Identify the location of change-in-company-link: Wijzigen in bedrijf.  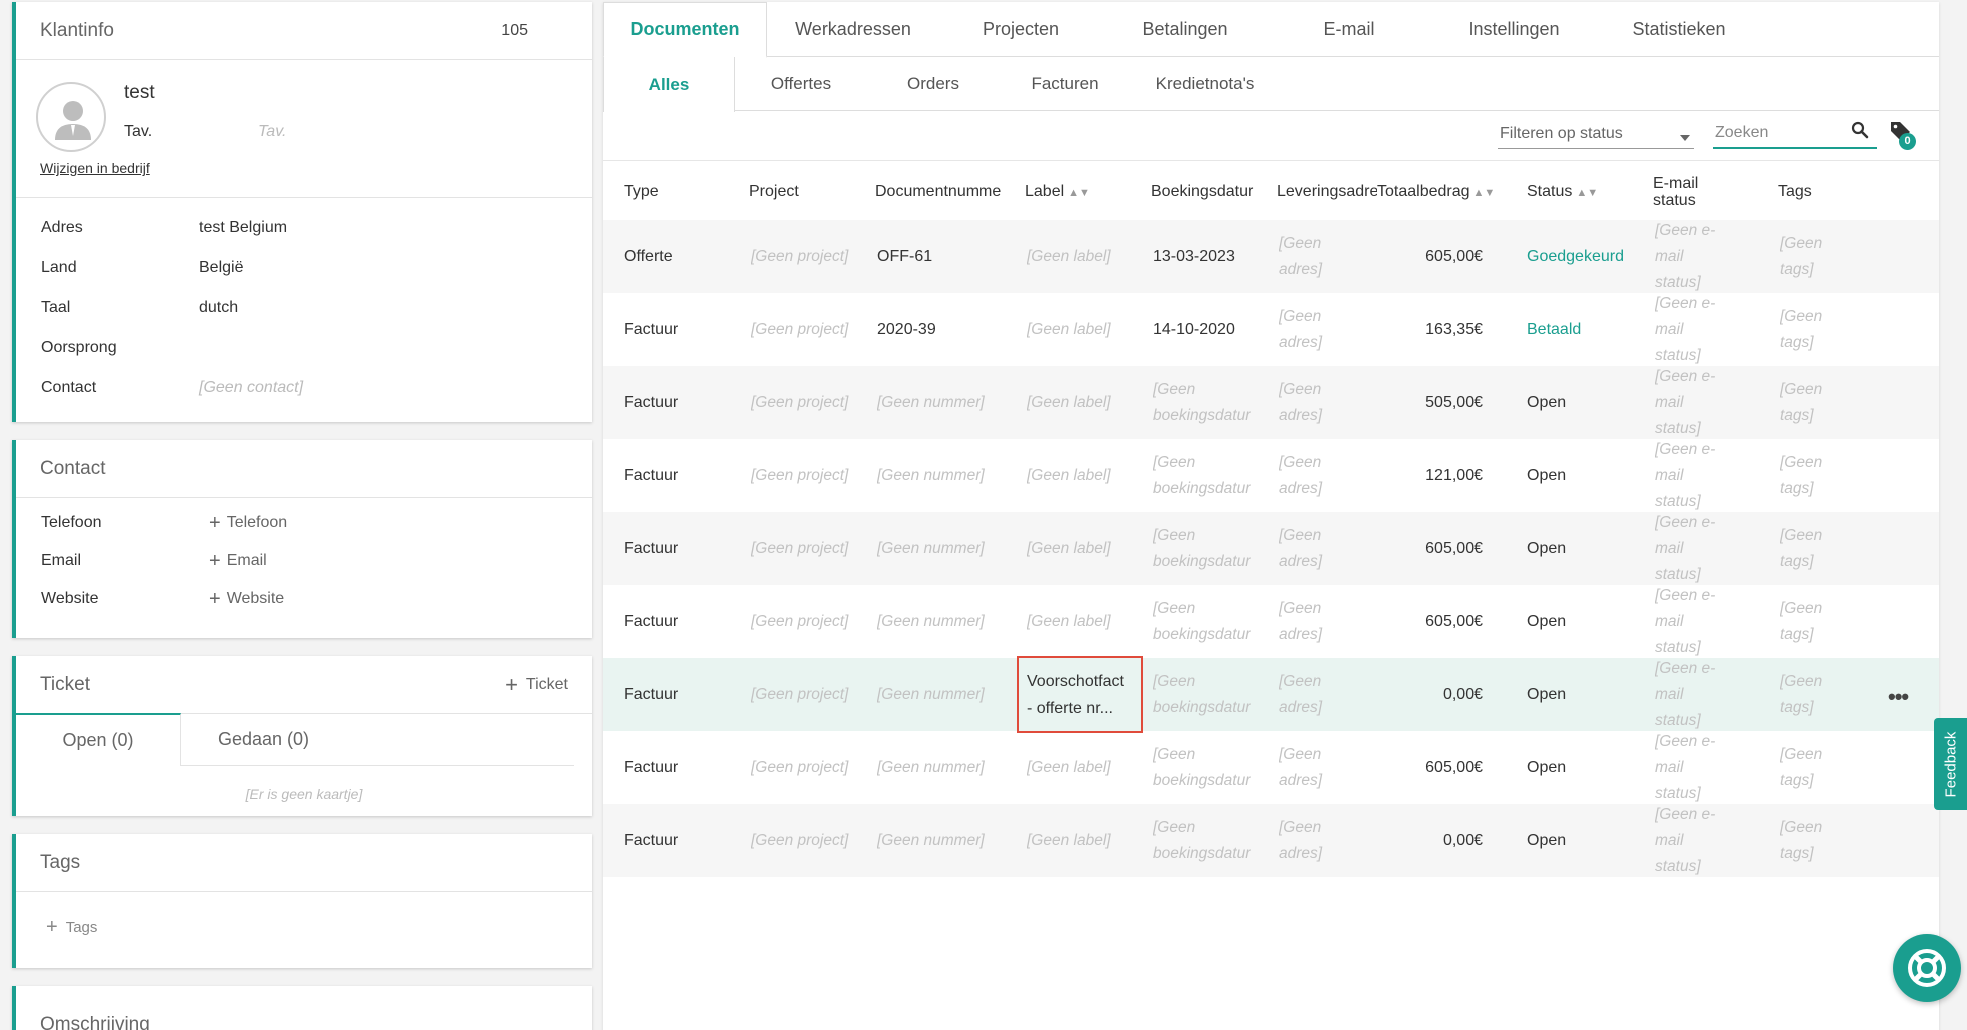
(95, 168).